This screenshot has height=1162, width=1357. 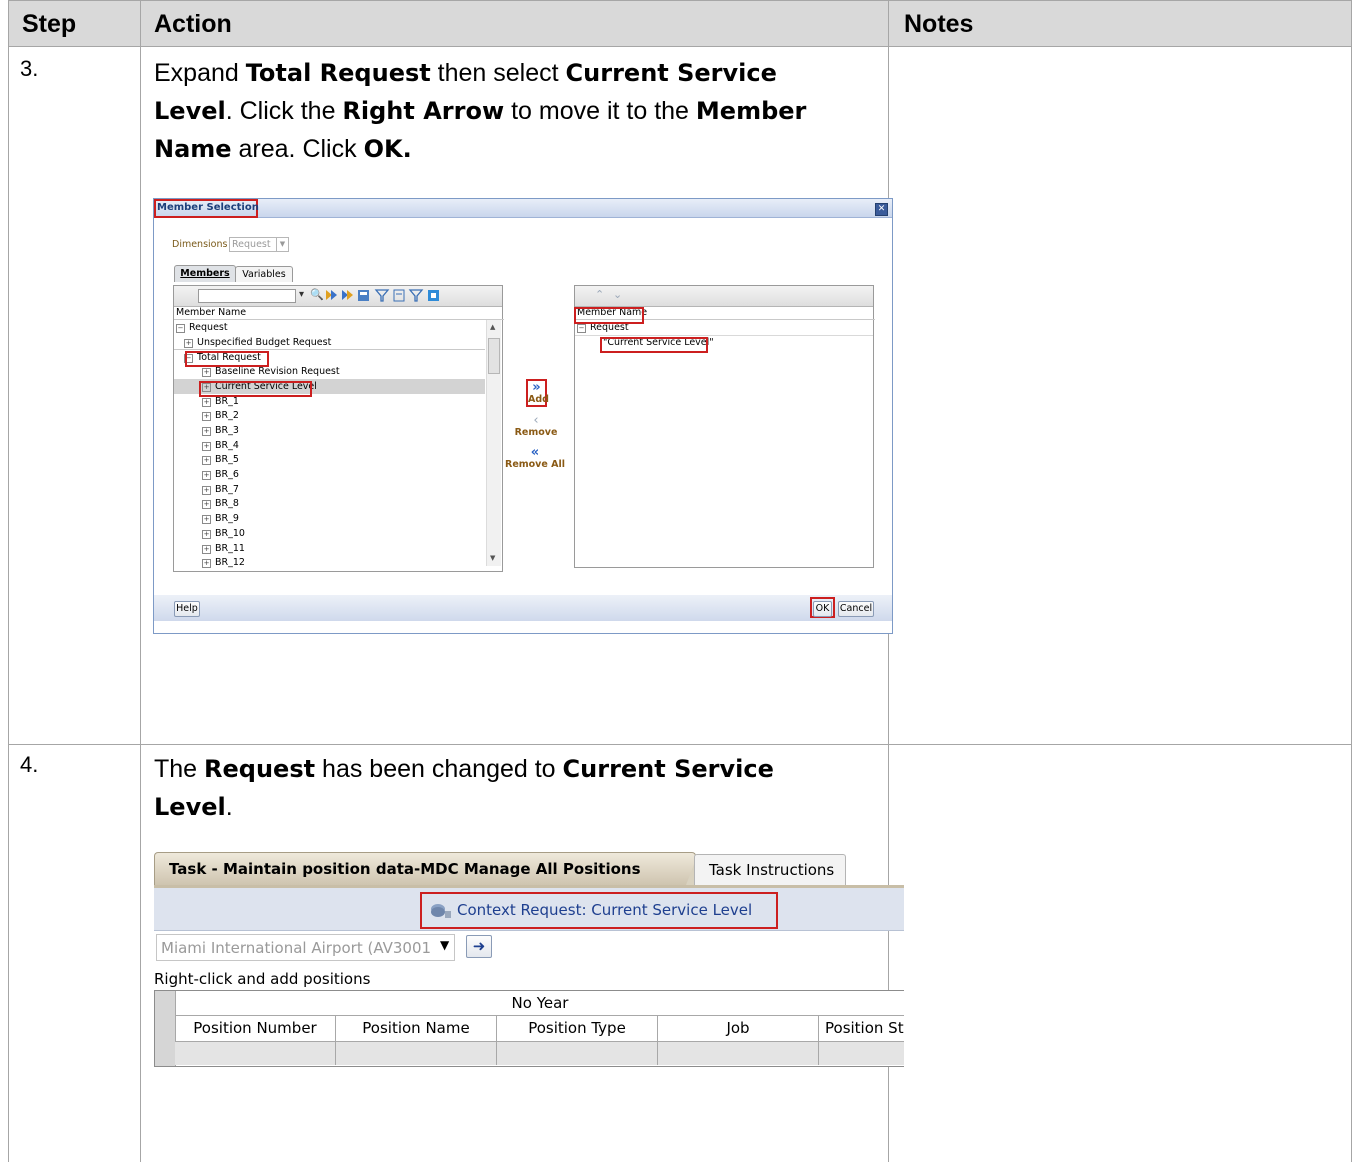 What do you see at coordinates (190, 111) in the screenshot?
I see `bold-run: Level` at bounding box center [190, 111].